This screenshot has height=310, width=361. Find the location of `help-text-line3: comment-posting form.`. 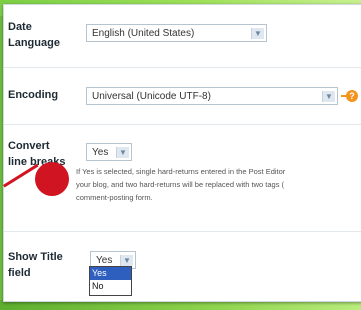

help-text-line3: comment-posting form. is located at coordinates (114, 197).